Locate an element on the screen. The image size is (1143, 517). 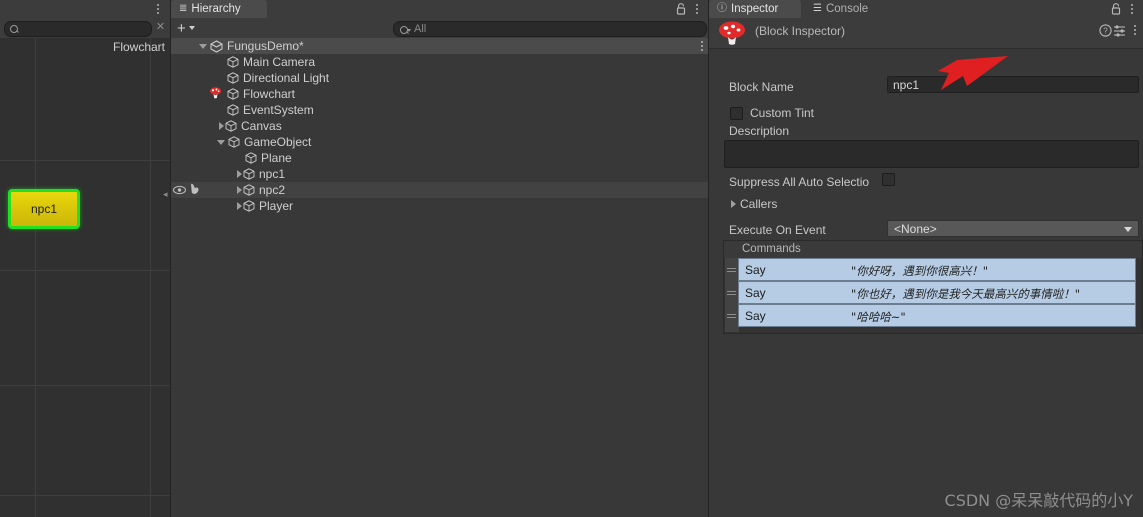
eye-icon is located at coordinates (179, 189).